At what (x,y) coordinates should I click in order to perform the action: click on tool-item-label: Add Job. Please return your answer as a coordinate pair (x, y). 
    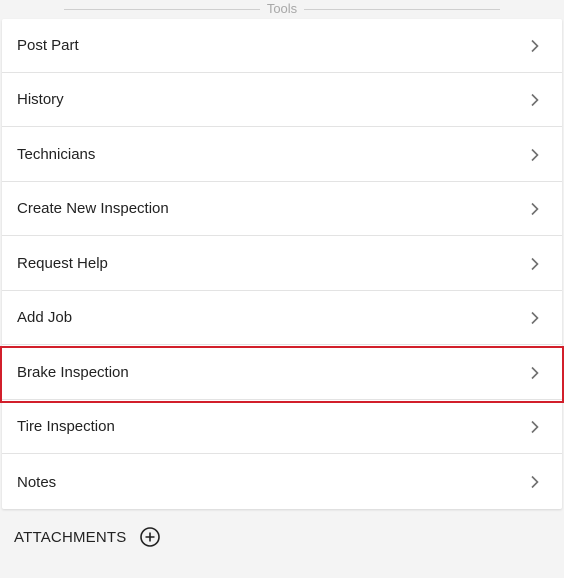
    Looking at the image, I should click on (45, 317).